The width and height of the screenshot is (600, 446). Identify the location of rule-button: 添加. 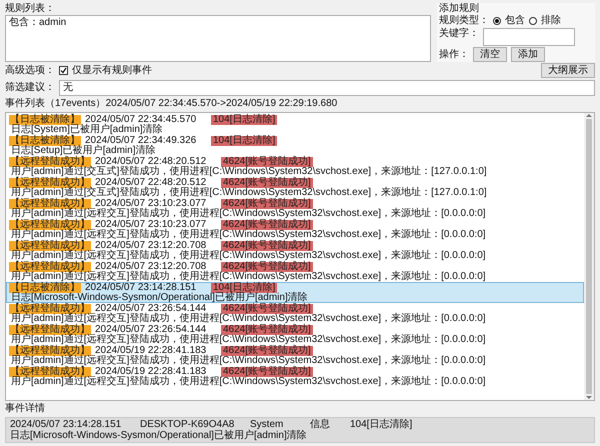
(528, 54).